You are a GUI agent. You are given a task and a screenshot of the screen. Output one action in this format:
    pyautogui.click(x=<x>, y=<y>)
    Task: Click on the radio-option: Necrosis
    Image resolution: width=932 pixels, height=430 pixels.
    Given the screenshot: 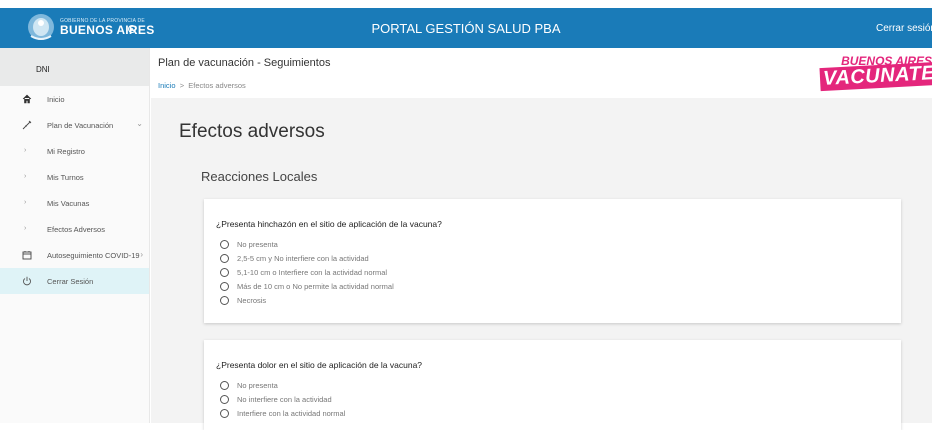 What is the action you would take?
    pyautogui.click(x=243, y=300)
    